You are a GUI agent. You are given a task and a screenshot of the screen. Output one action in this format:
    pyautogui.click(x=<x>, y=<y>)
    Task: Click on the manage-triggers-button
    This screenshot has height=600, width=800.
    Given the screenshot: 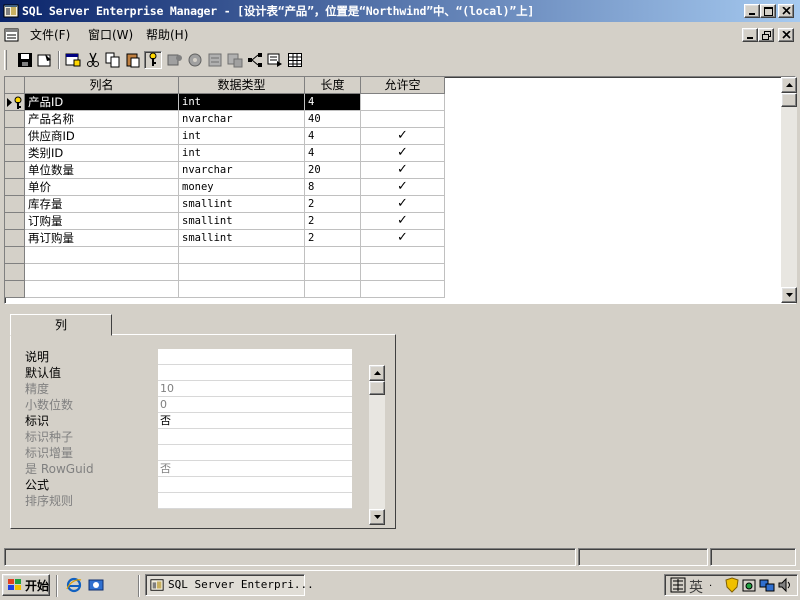 What is the action you would take?
    pyautogui.click(x=195, y=60)
    